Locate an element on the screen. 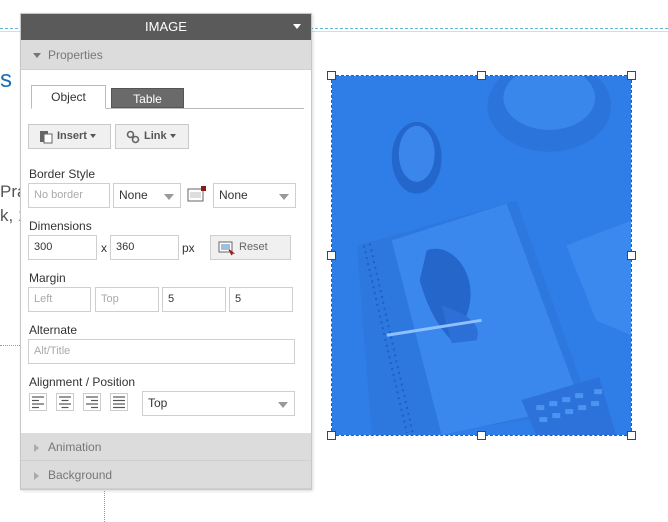 This screenshot has height=522, width=668. border-style-label: Border Style is located at coordinates (62, 174).